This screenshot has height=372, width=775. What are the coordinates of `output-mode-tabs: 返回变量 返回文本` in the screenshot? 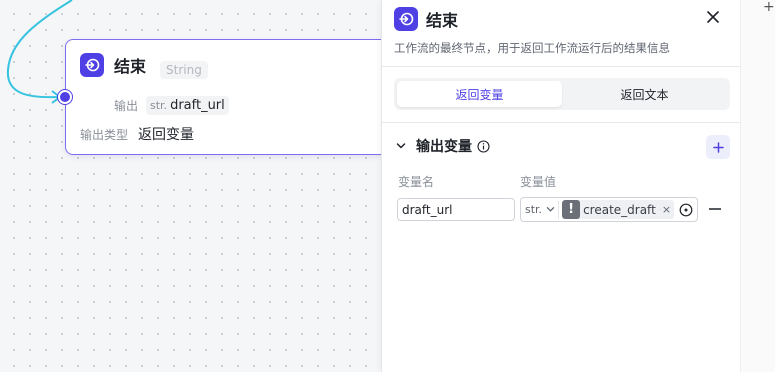 It's located at (562, 94).